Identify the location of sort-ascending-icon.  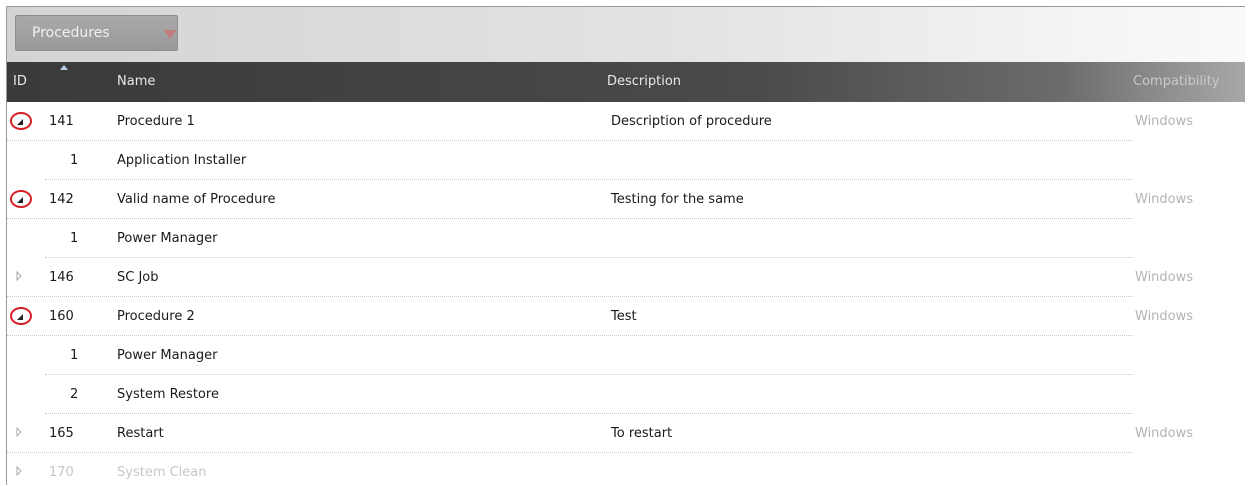
(64, 67).